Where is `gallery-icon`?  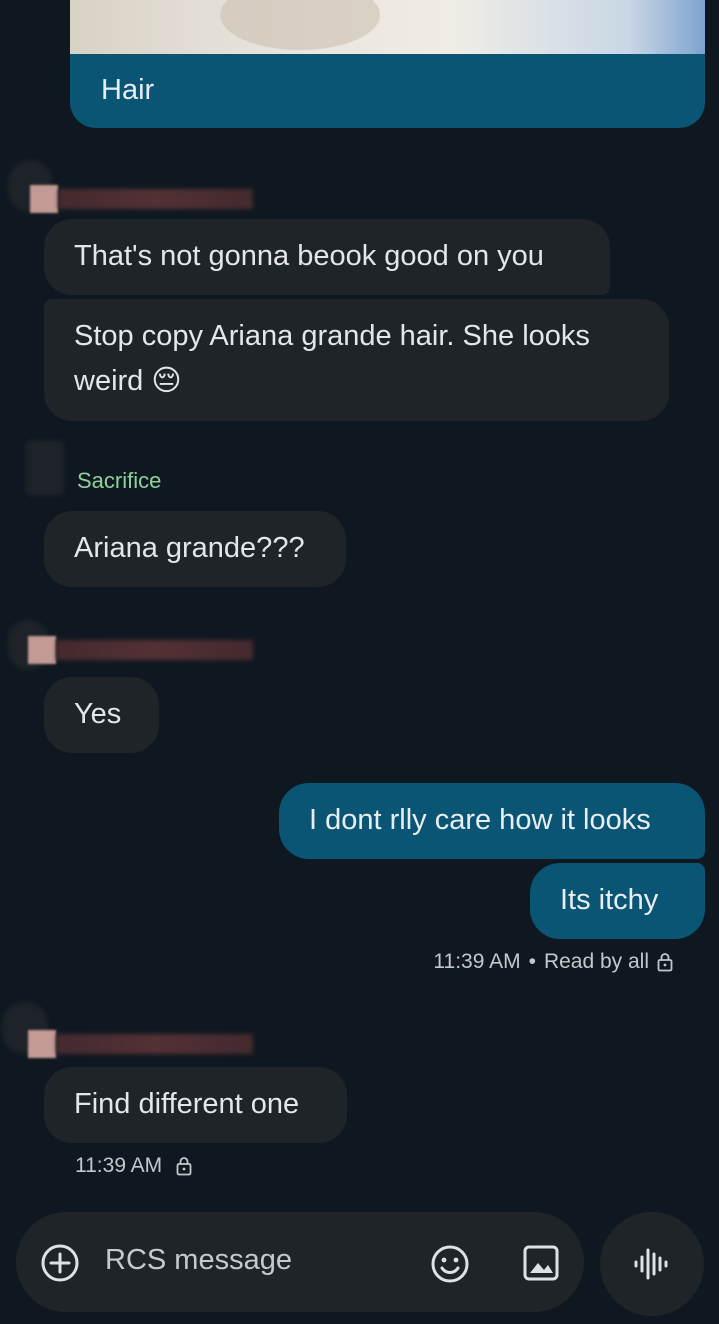 gallery-icon is located at coordinates (541, 1265).